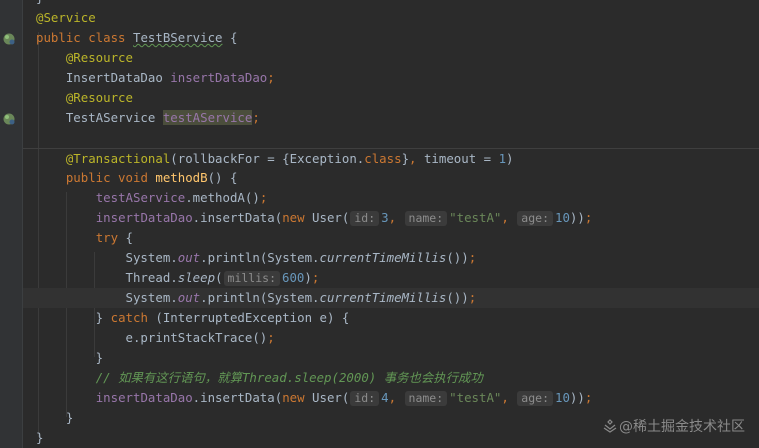 This screenshot has width=759, height=448. What do you see at coordinates (391, 118) in the screenshot?
I see `code-line: TestAService testAService;` at bounding box center [391, 118].